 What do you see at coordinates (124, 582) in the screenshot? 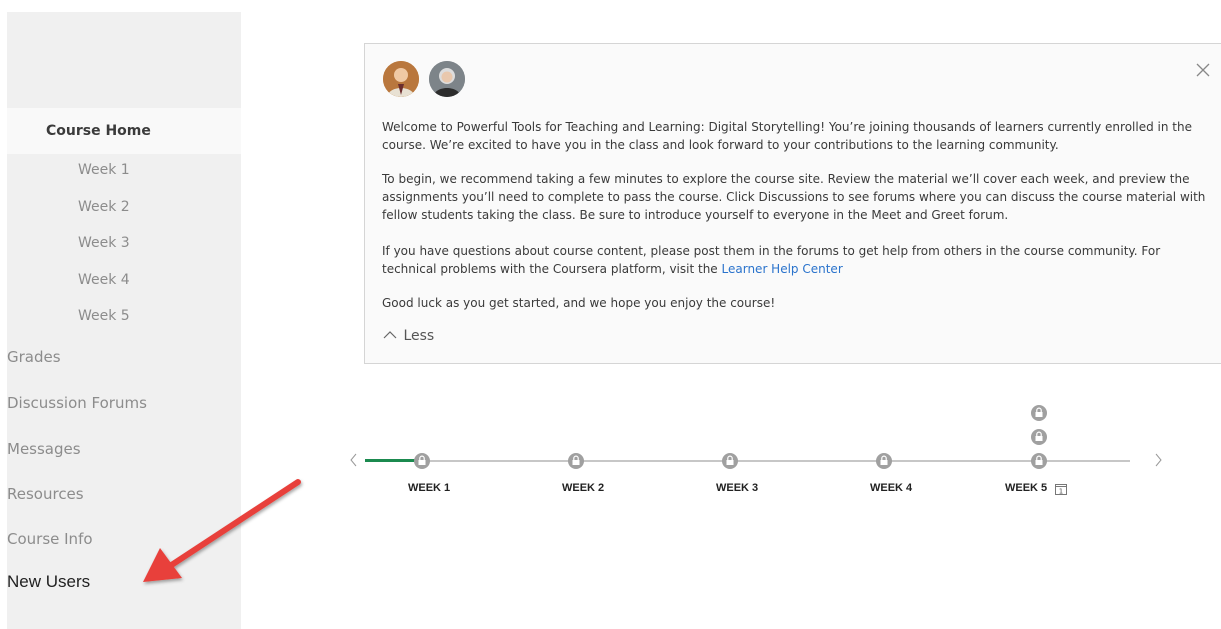
I see `nav-new-users: New Users` at bounding box center [124, 582].